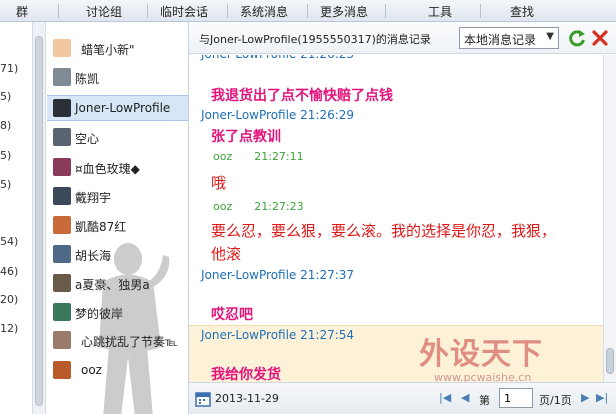 The height and width of the screenshot is (414, 616). Describe the element at coordinates (9, 328) in the screenshot. I see `group-count: 12)` at that location.